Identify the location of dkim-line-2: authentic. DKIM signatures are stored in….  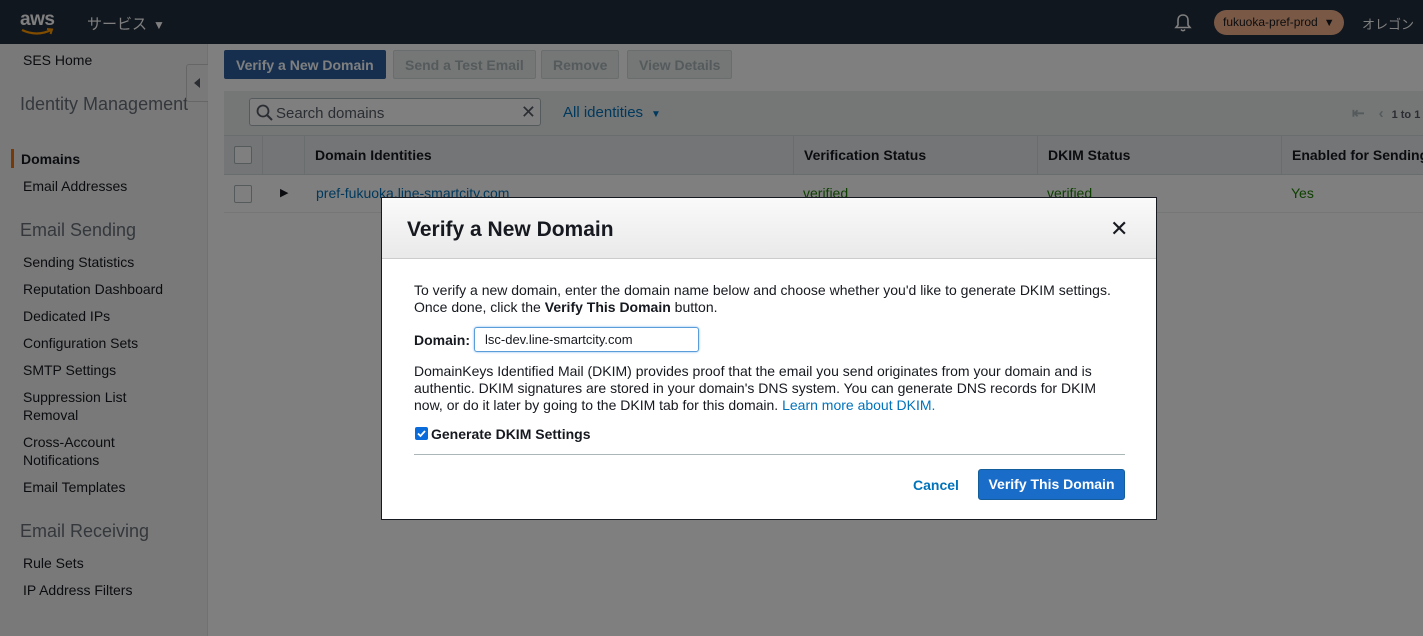
(755, 388).